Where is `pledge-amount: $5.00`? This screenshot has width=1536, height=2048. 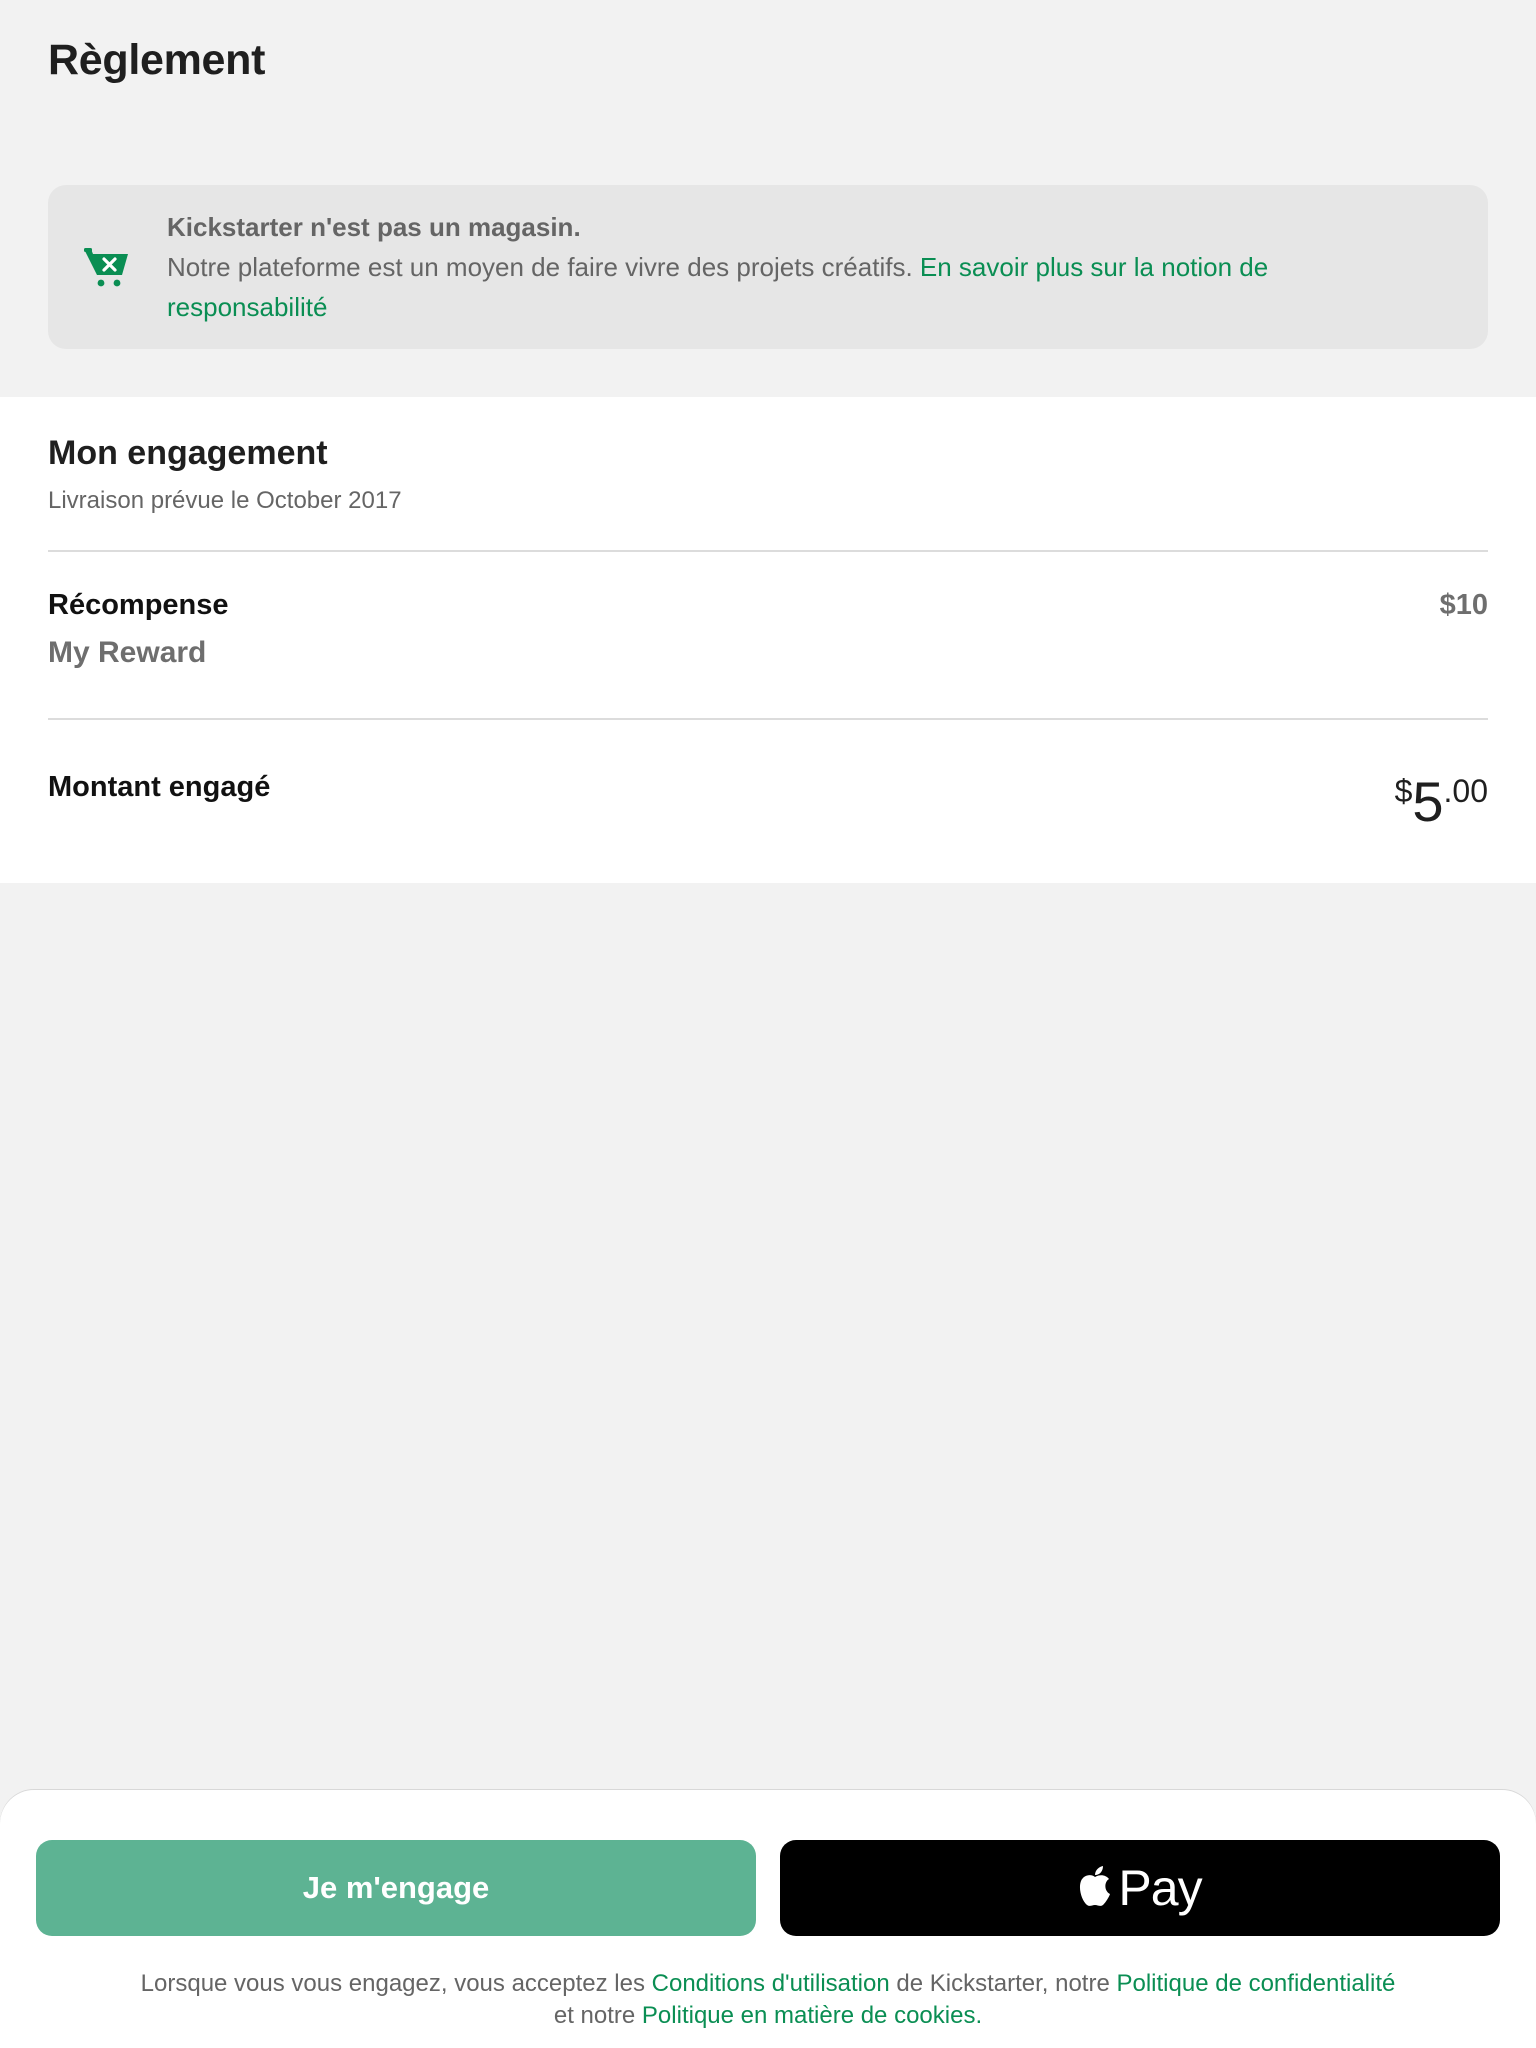 pledge-amount: $5.00 is located at coordinates (1441, 801).